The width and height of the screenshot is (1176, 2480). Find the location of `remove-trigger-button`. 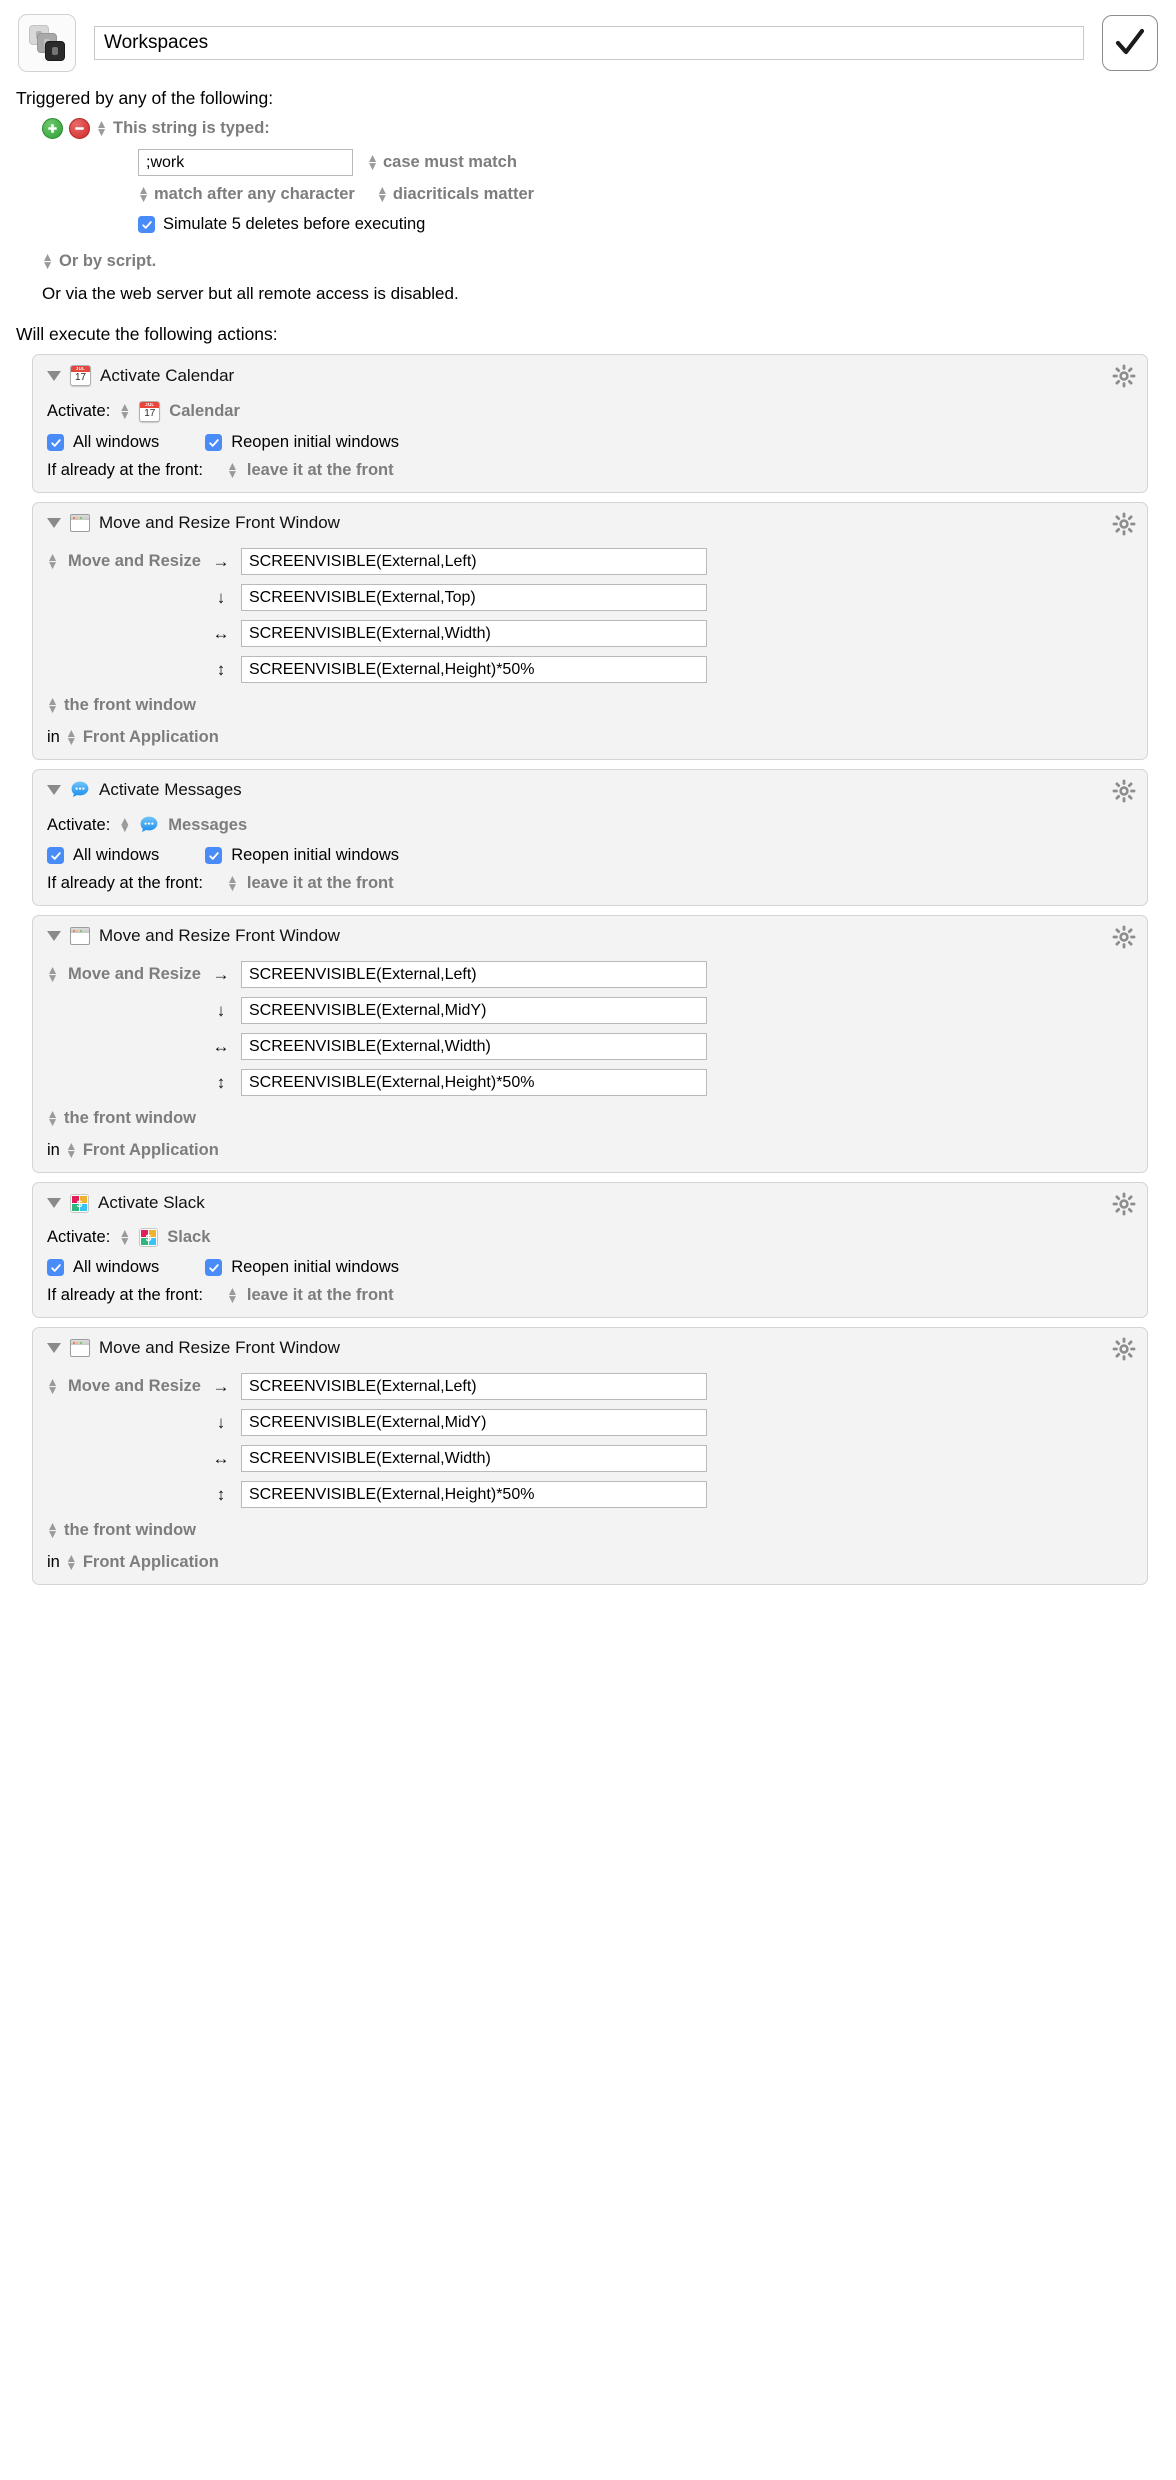

remove-trigger-button is located at coordinates (79, 128).